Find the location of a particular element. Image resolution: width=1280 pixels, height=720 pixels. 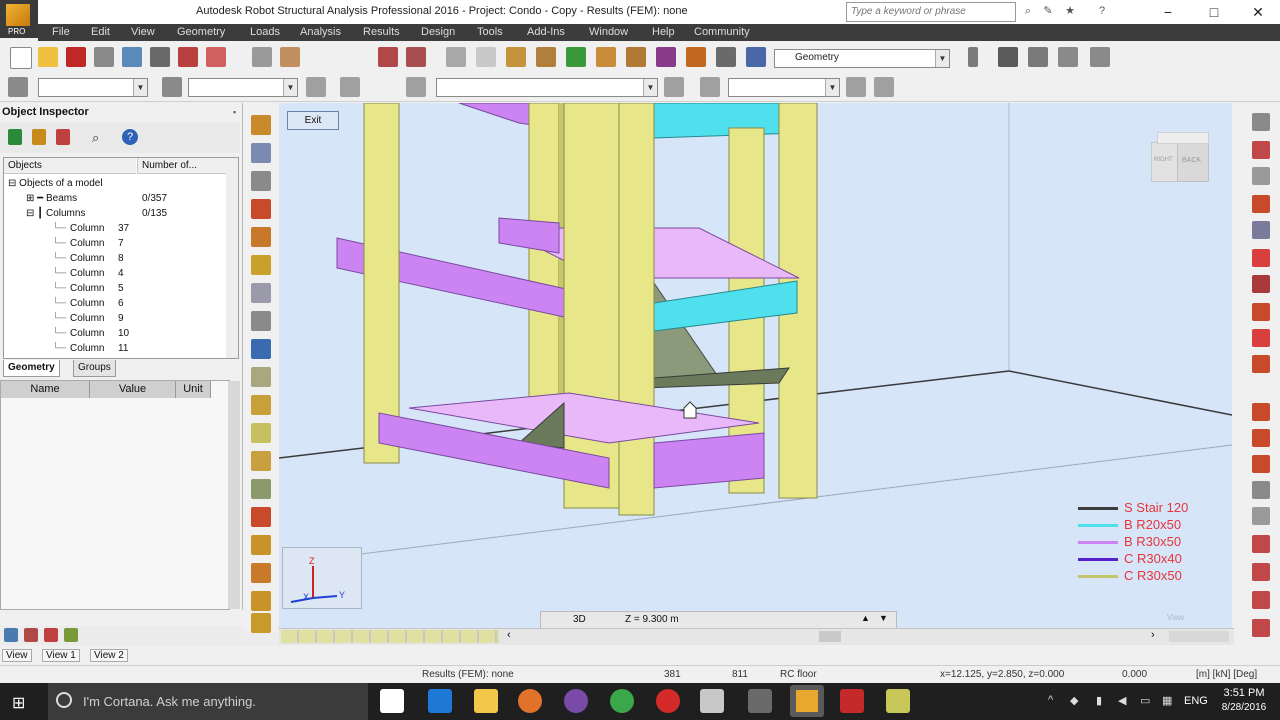

offset-tool-icon is located at coordinates (261, 293).